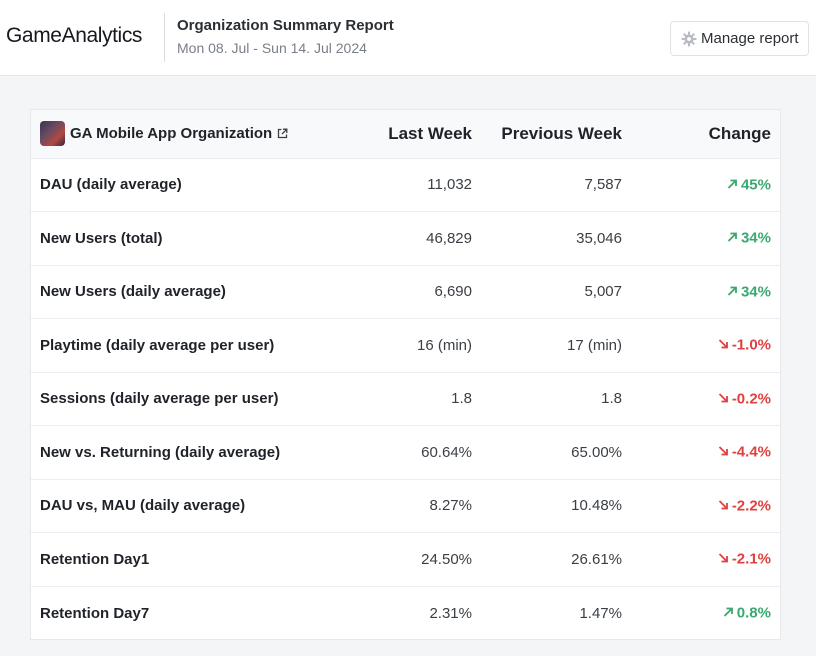  Describe the element at coordinates (596, 506) in the screenshot. I see `previous-week-text: 10.48%` at that location.